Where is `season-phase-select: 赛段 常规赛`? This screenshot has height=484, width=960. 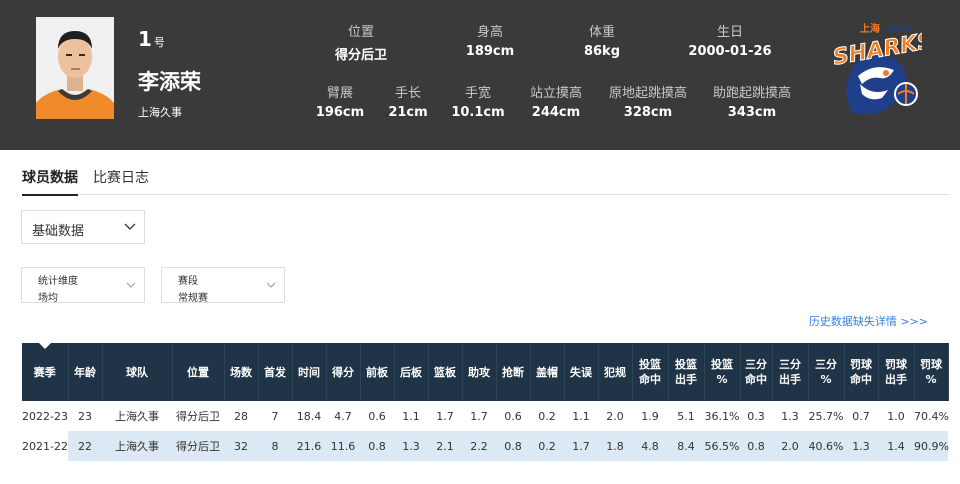 season-phase-select: 赛段 常规赛 is located at coordinates (223, 285).